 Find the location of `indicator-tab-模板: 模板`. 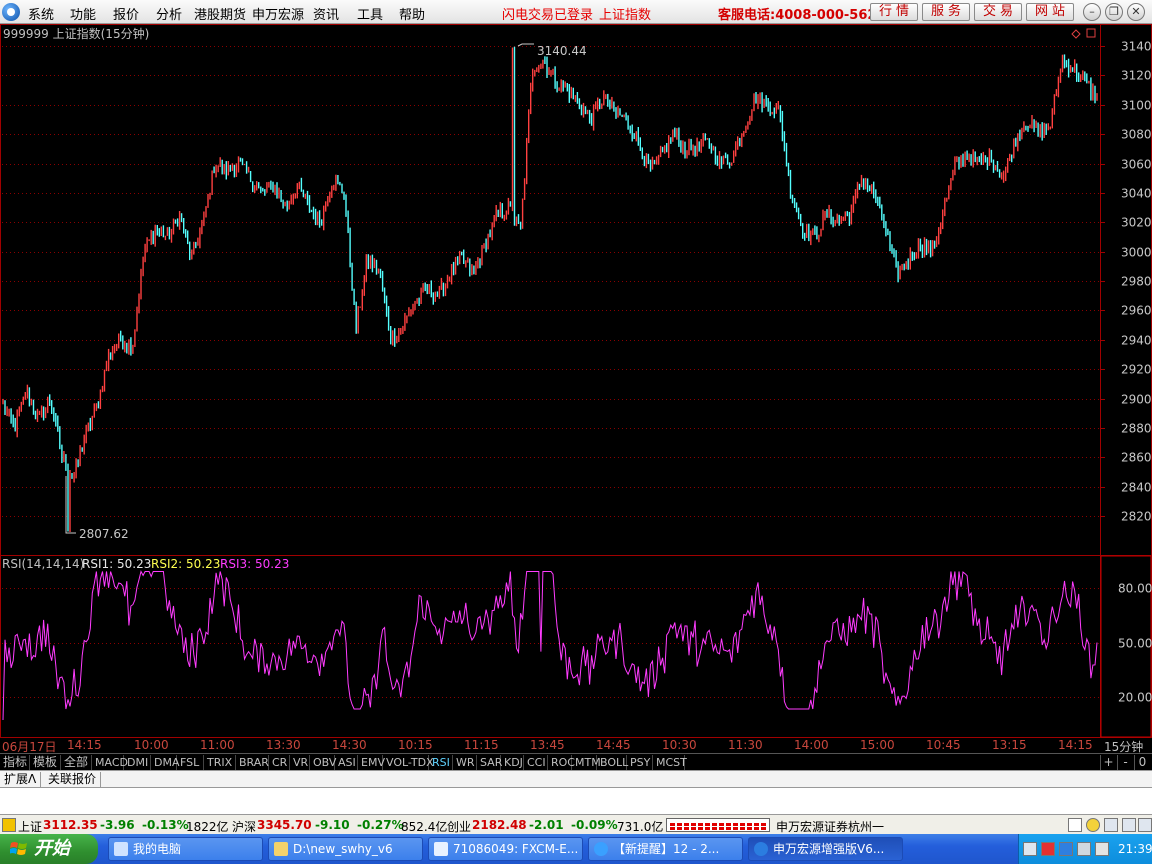

indicator-tab-模板: 模板 is located at coordinates (45, 762).